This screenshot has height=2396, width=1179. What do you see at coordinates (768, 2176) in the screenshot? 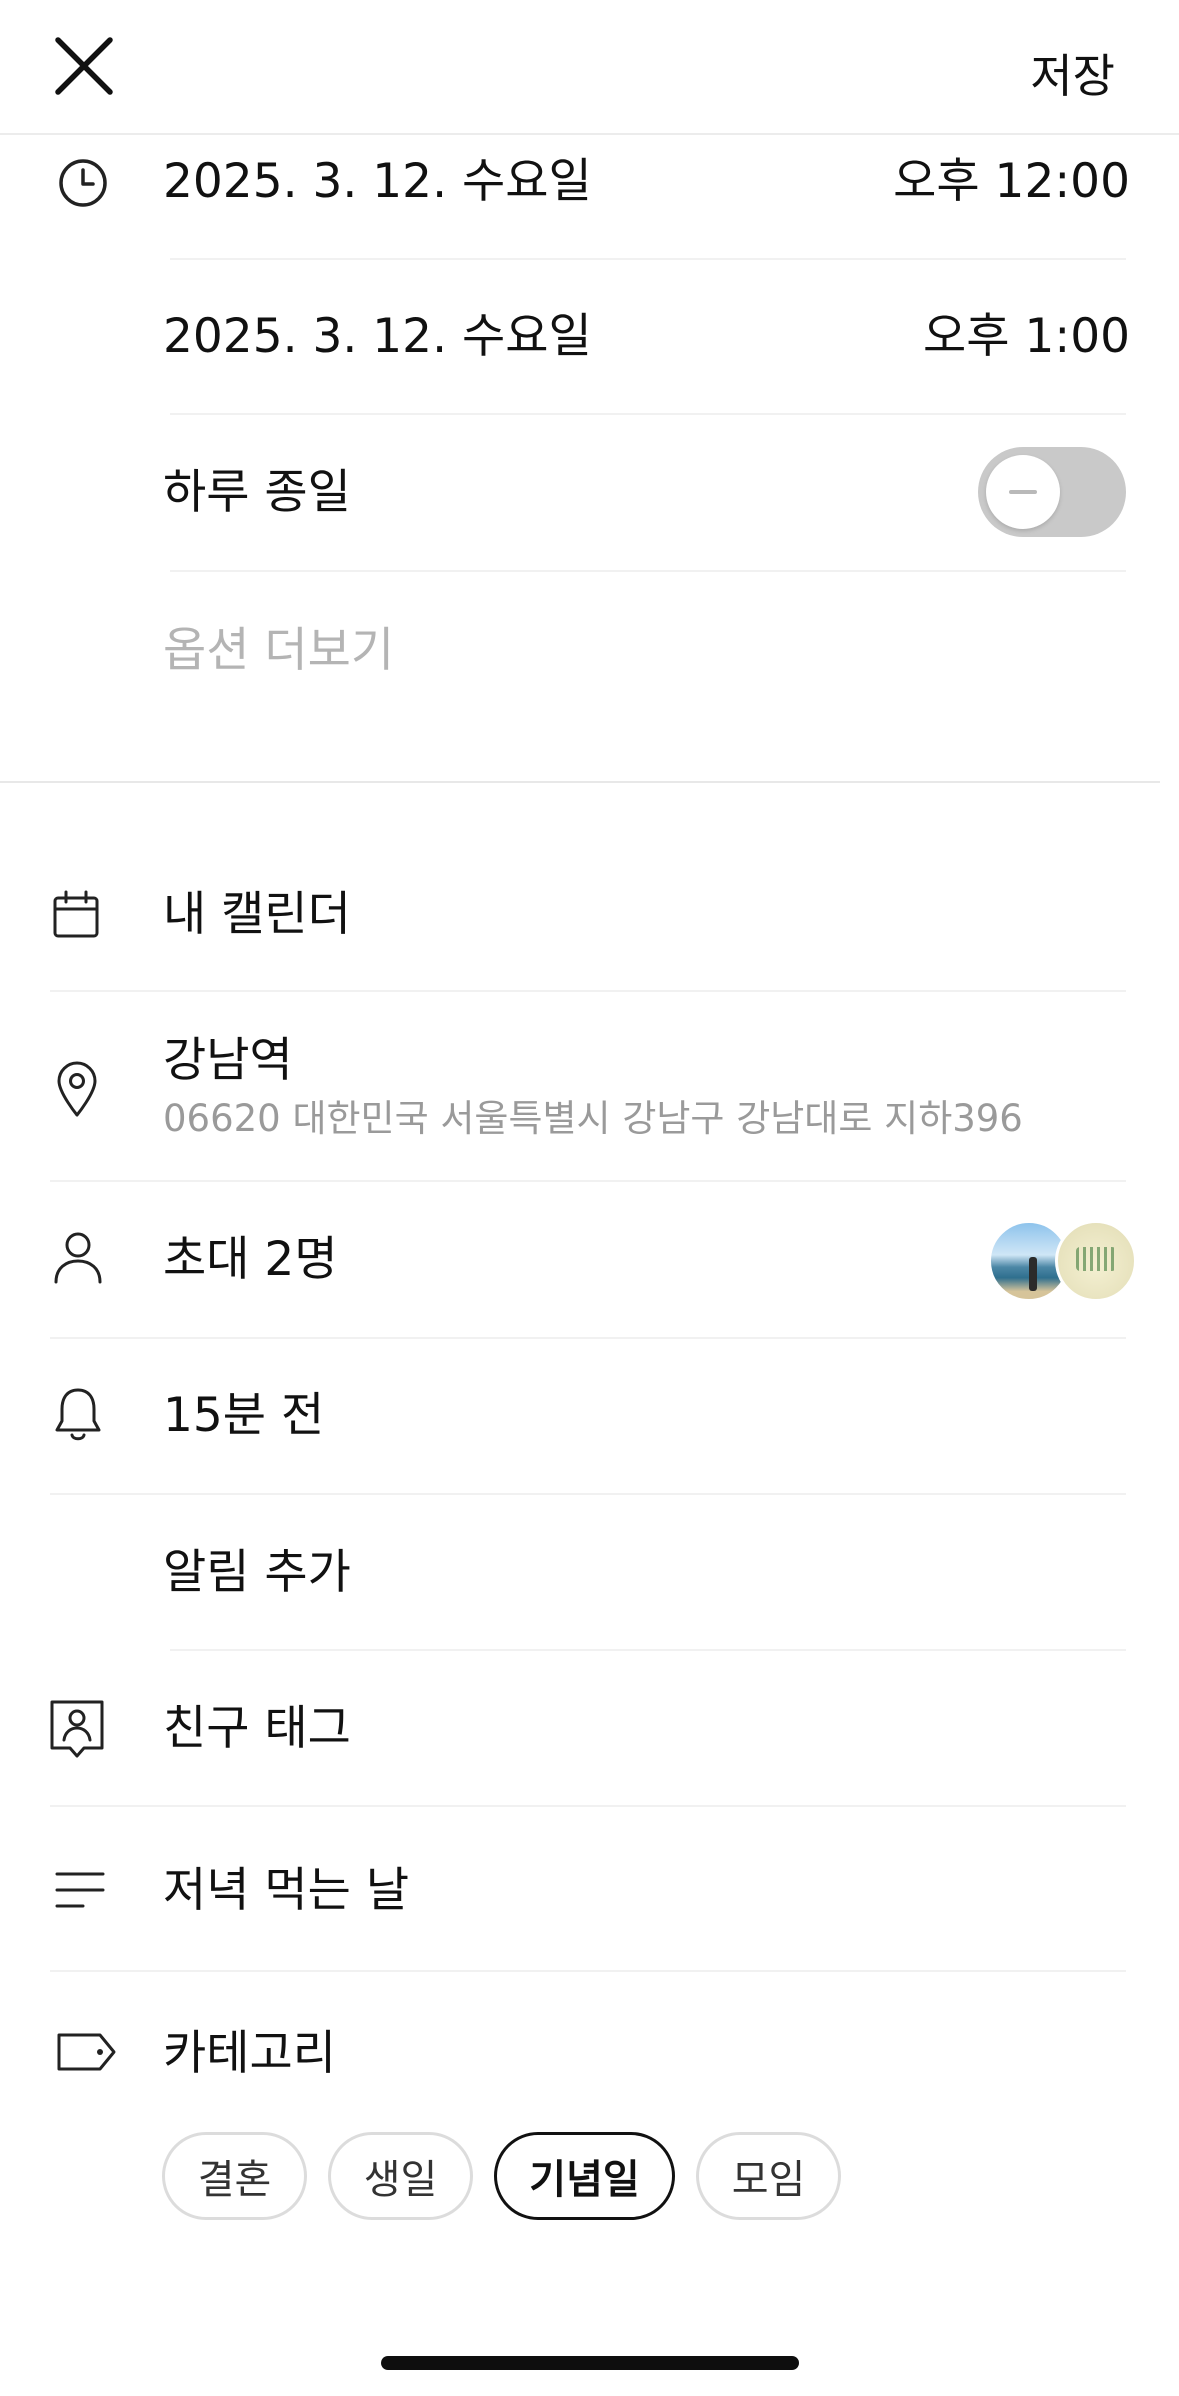
I see `category-chip-meeting: 모임` at bounding box center [768, 2176].